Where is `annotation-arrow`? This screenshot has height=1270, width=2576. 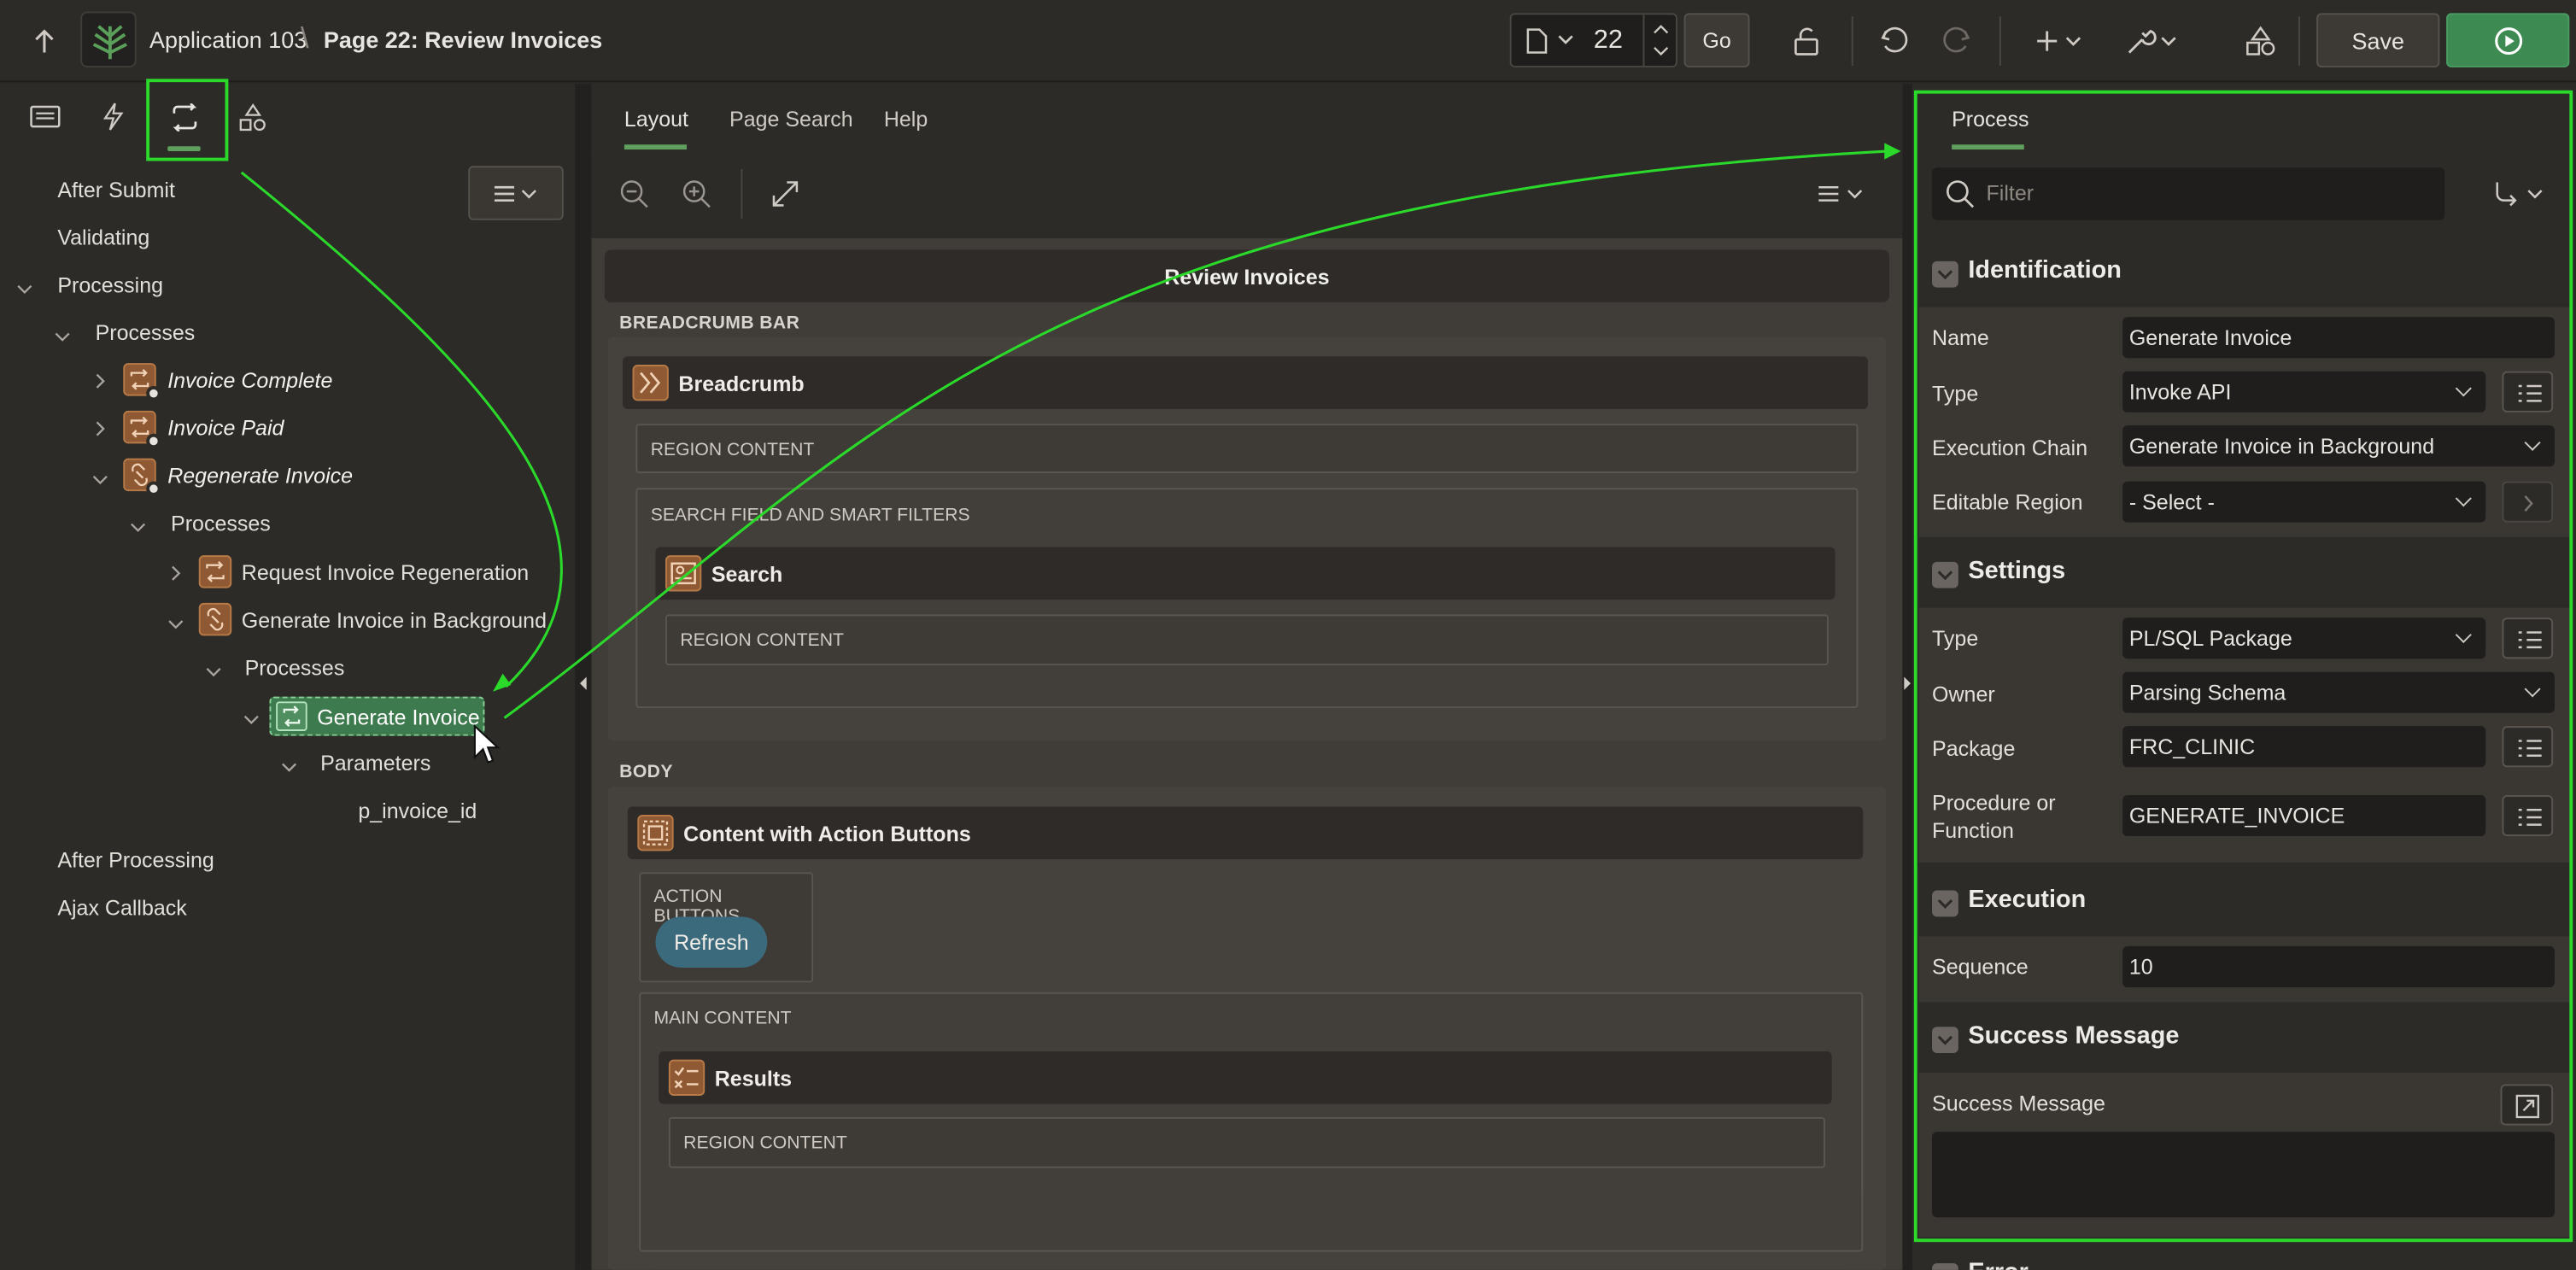
annotation-arrow is located at coordinates (401, 429).